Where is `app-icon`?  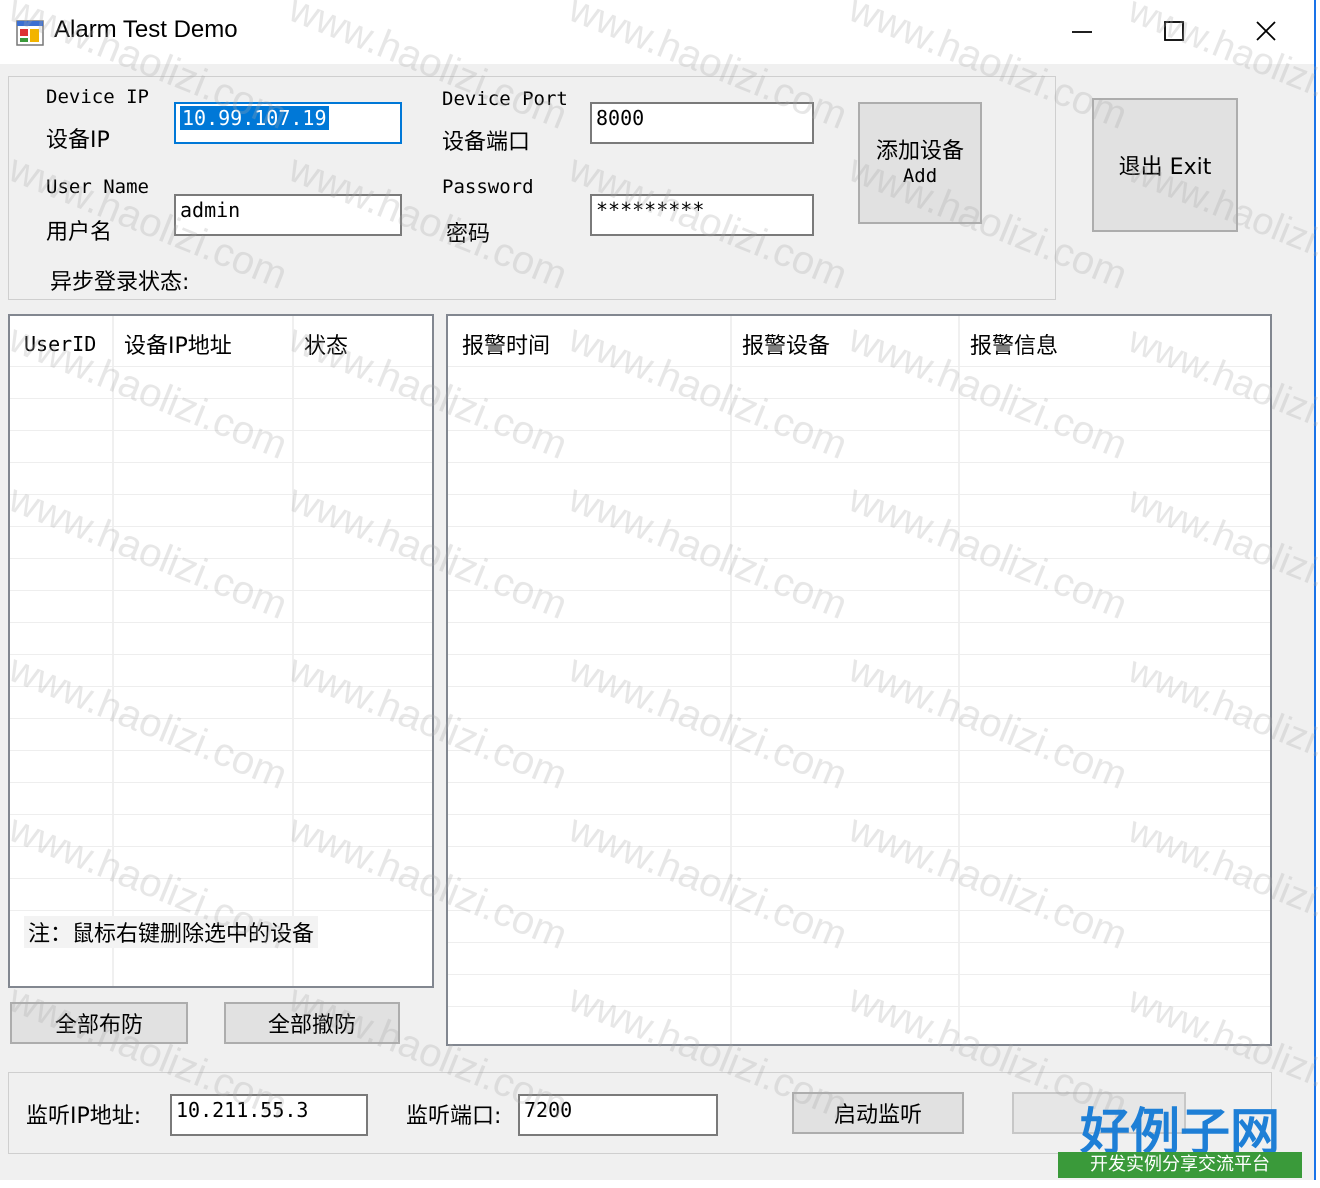 app-icon is located at coordinates (30, 33).